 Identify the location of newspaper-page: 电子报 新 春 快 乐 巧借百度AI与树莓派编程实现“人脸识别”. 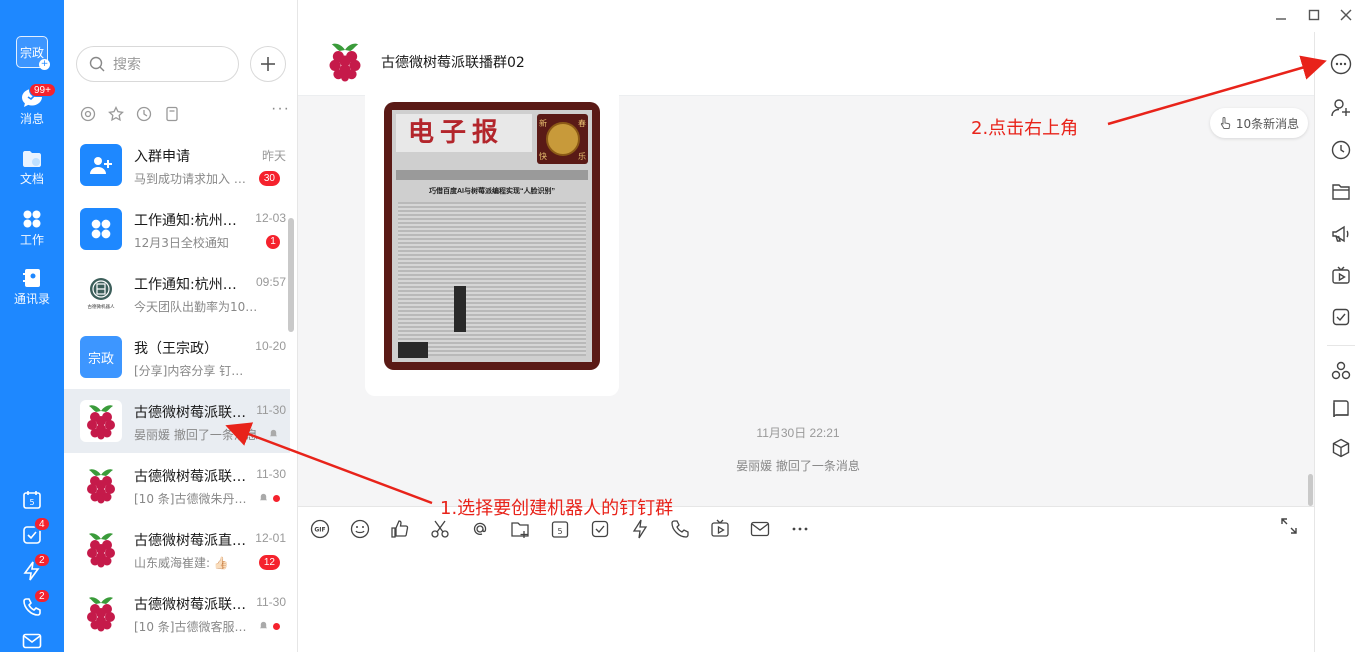
(492, 236).